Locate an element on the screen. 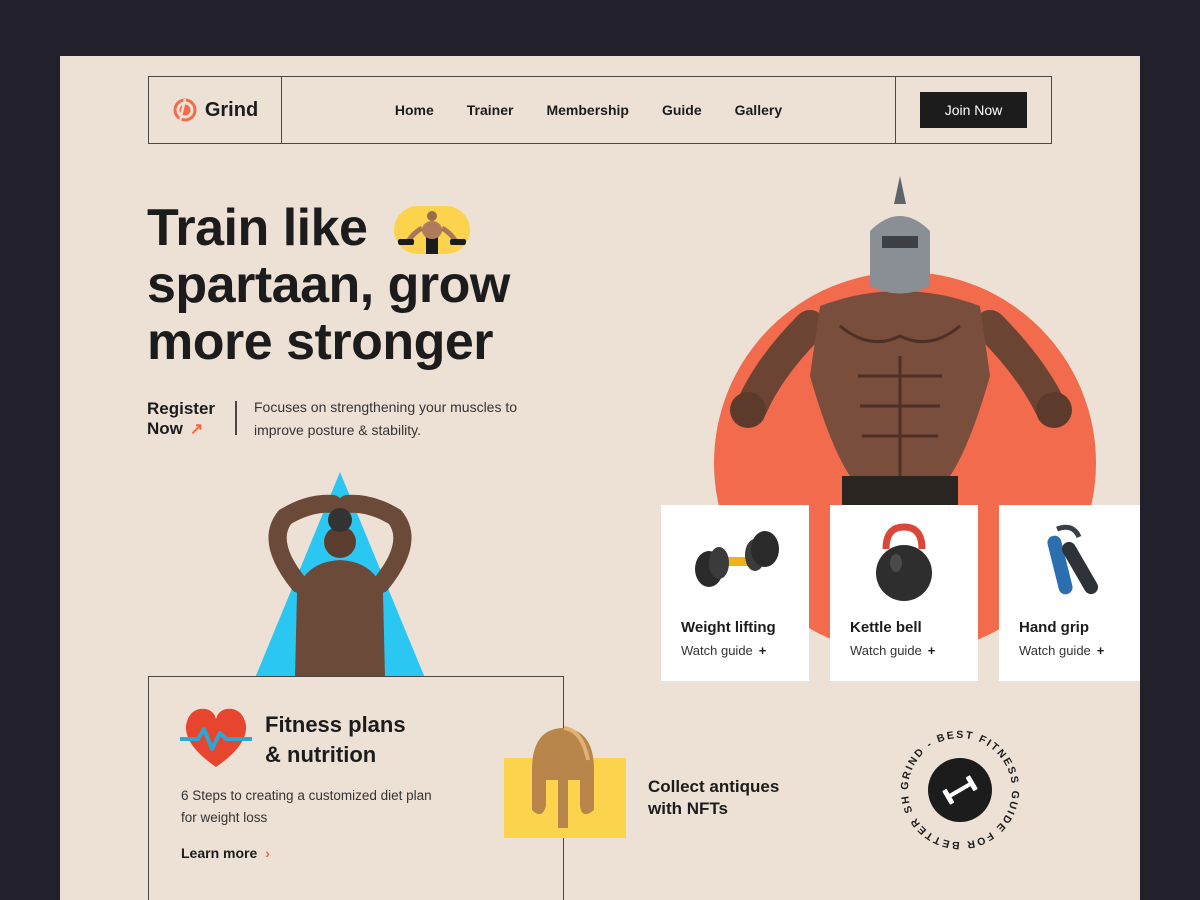 The width and height of the screenshot is (1200, 900). hero-title-line: more stronger is located at coordinates (320, 342).